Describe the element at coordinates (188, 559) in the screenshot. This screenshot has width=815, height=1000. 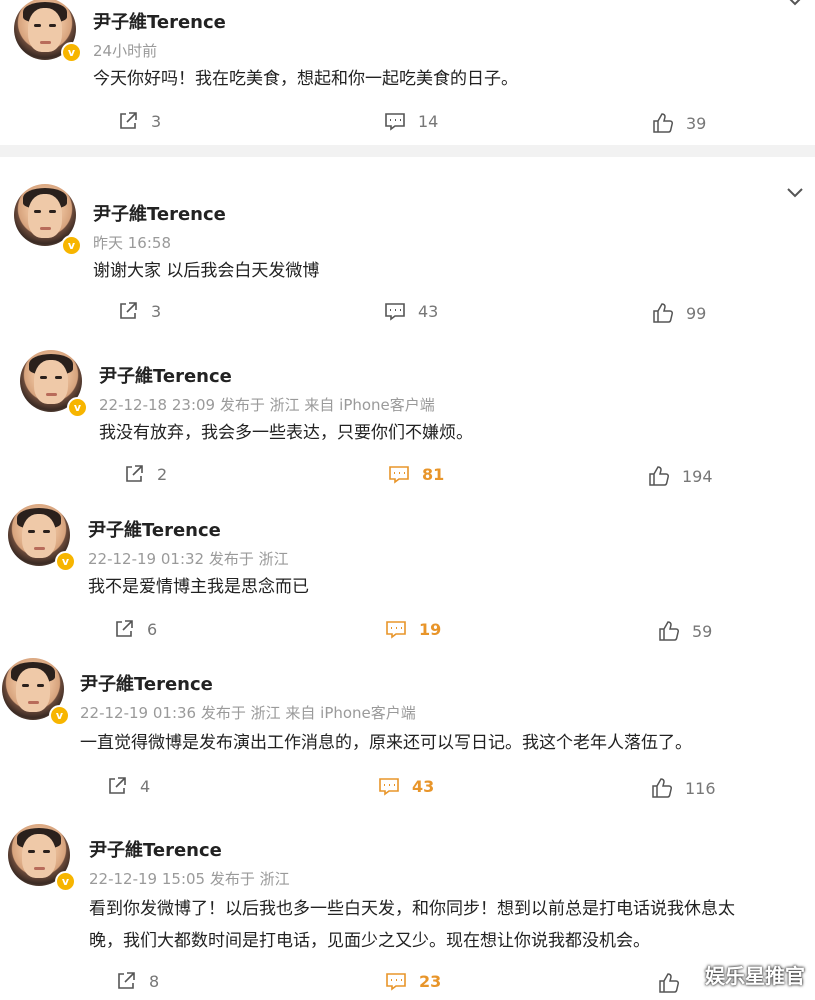
I see `post-meta: 22-12-19 01:32 发布于 浙江` at that location.